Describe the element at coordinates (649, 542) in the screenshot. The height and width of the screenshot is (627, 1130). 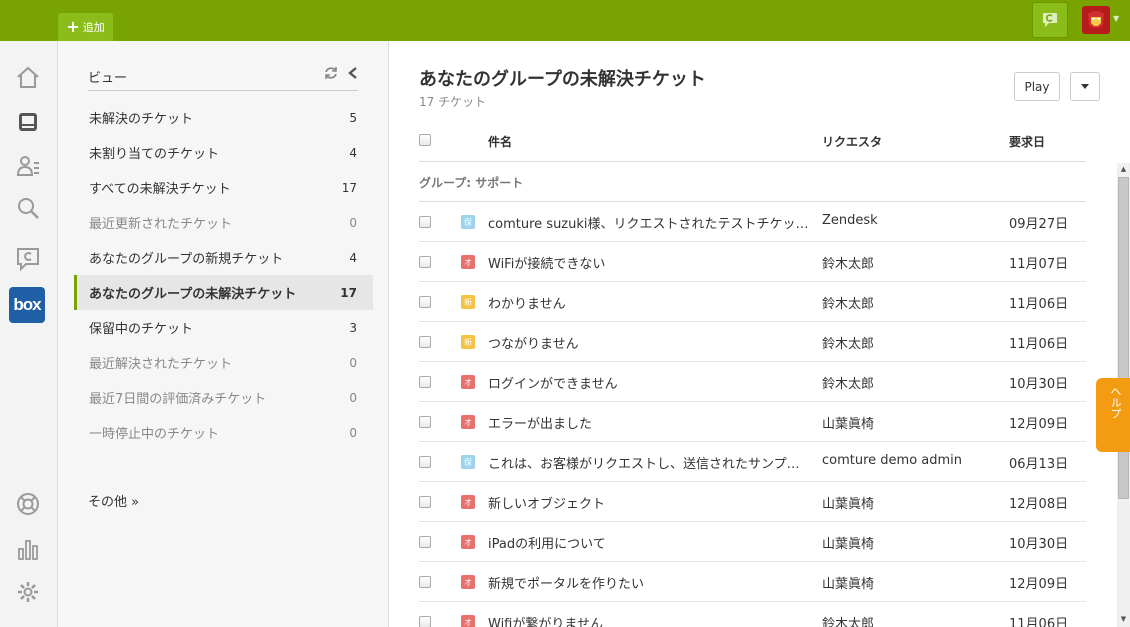
I see `ticket-subject: iPadの利用について` at that location.